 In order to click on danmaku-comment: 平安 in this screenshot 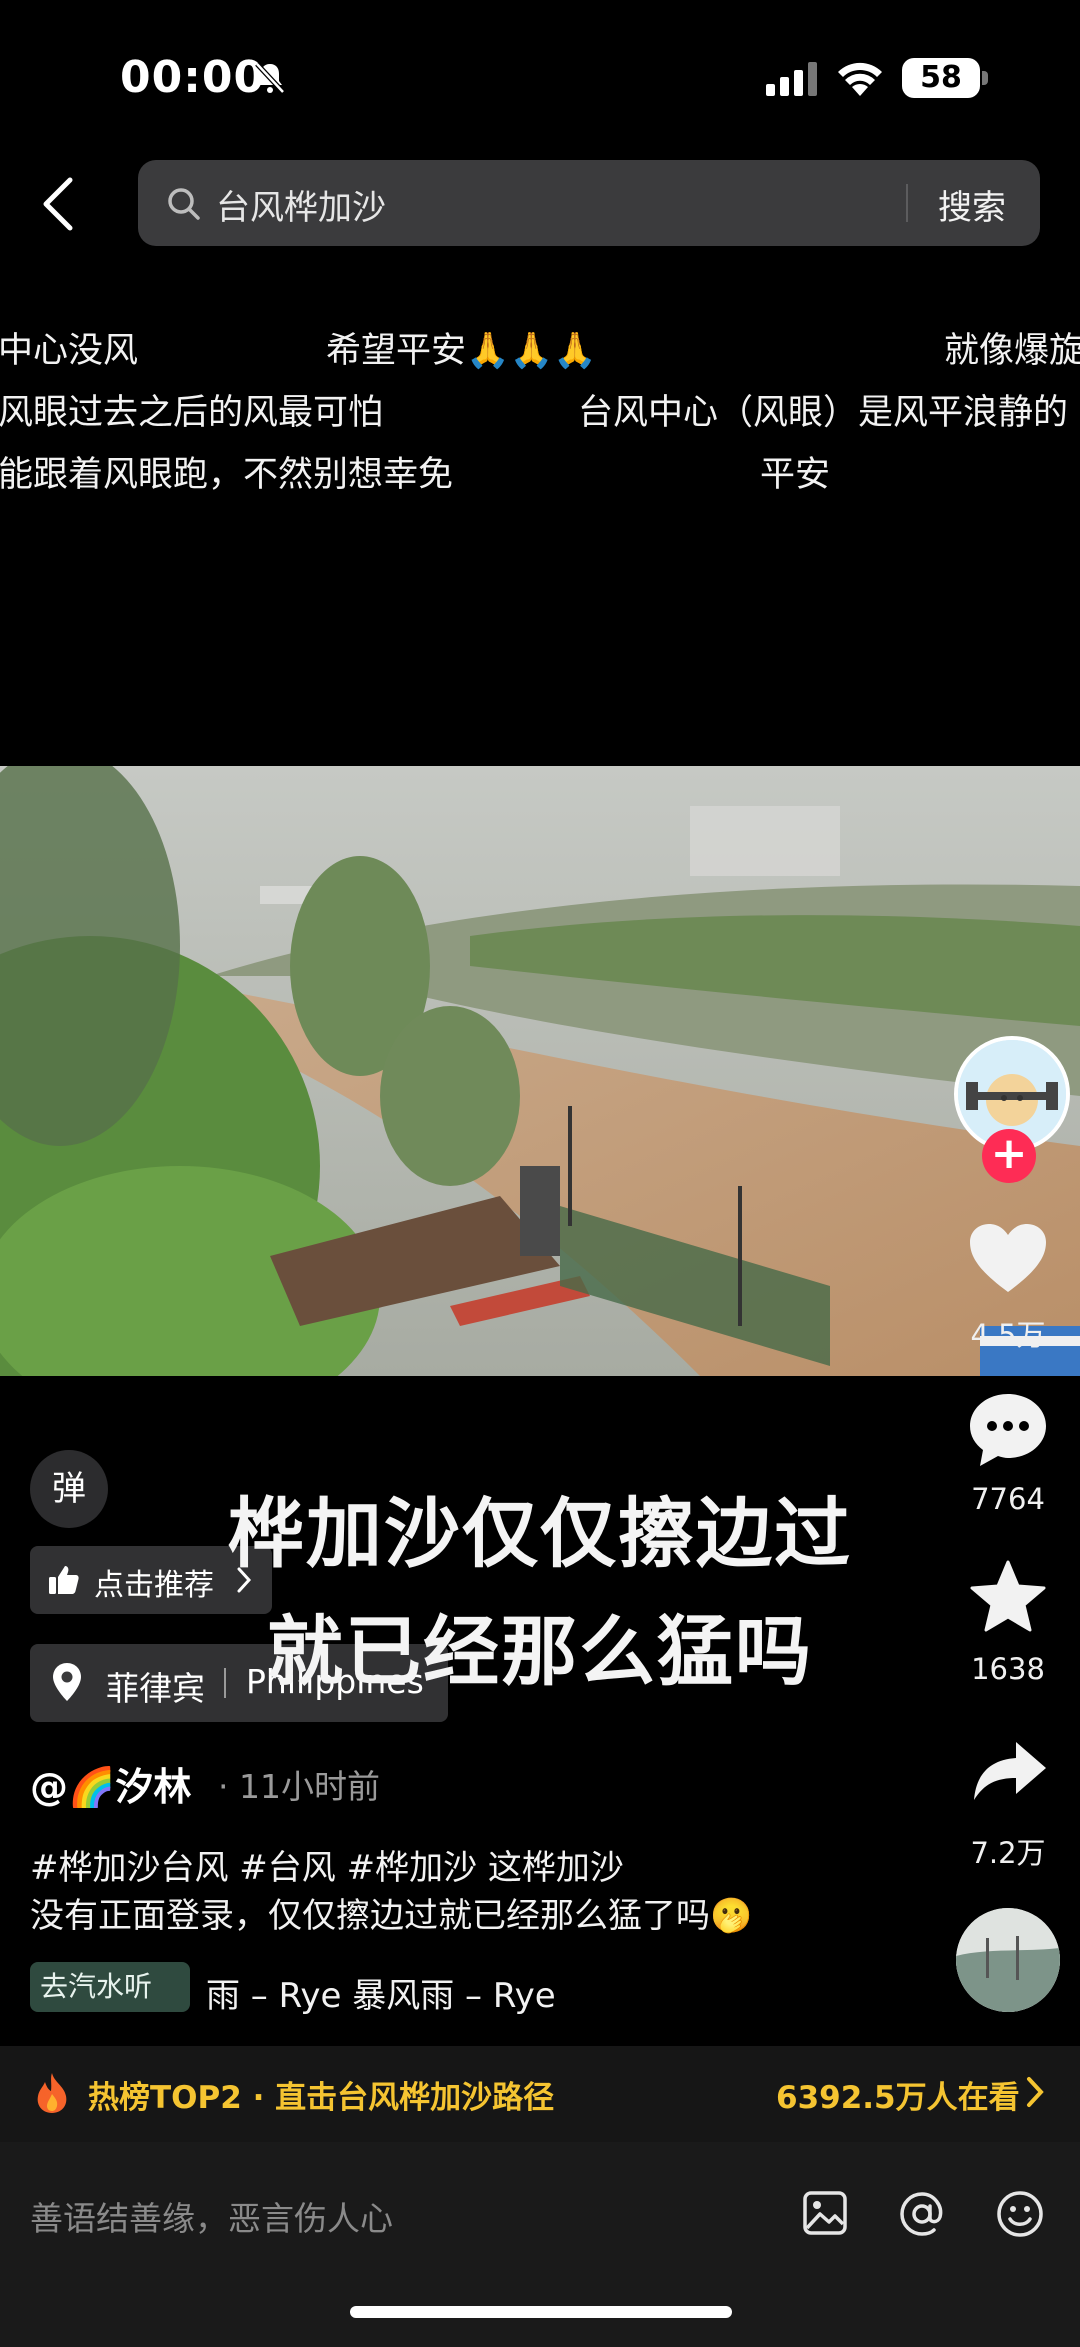, I will do `click(795, 475)`.